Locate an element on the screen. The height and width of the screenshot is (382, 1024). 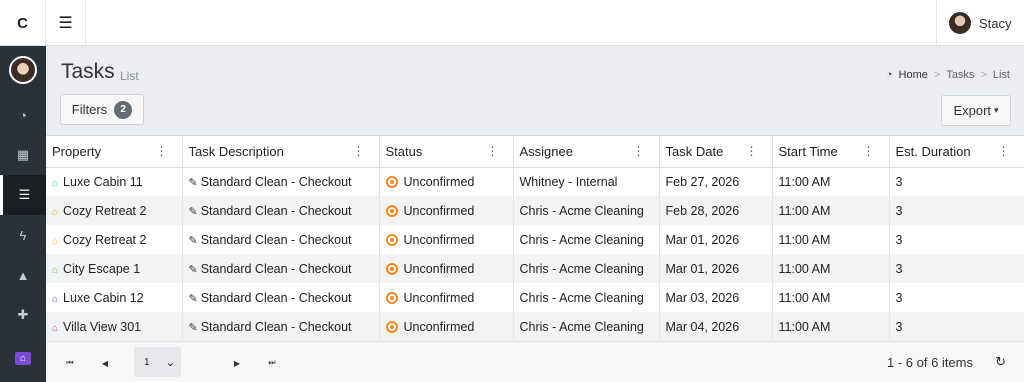
cell-property: ⌂ City Escape 1 is located at coordinates (114, 268).